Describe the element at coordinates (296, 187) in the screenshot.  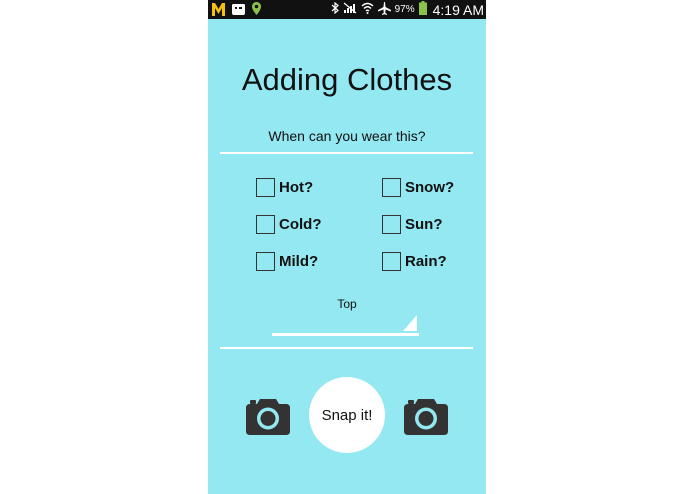
I see `checkbox-label: Hot?` at that location.